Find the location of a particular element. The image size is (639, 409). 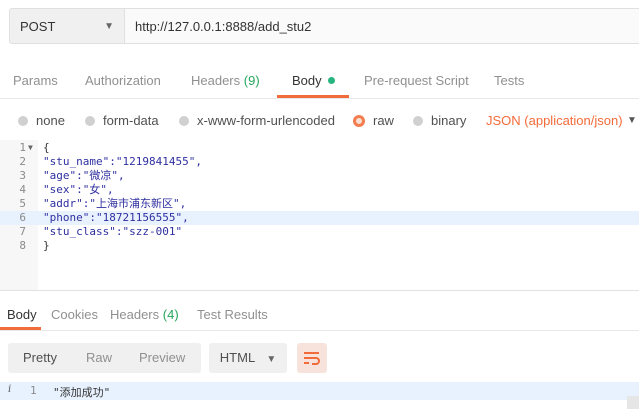

fold-arrow-icon: ▼ is located at coordinates (30, 148).